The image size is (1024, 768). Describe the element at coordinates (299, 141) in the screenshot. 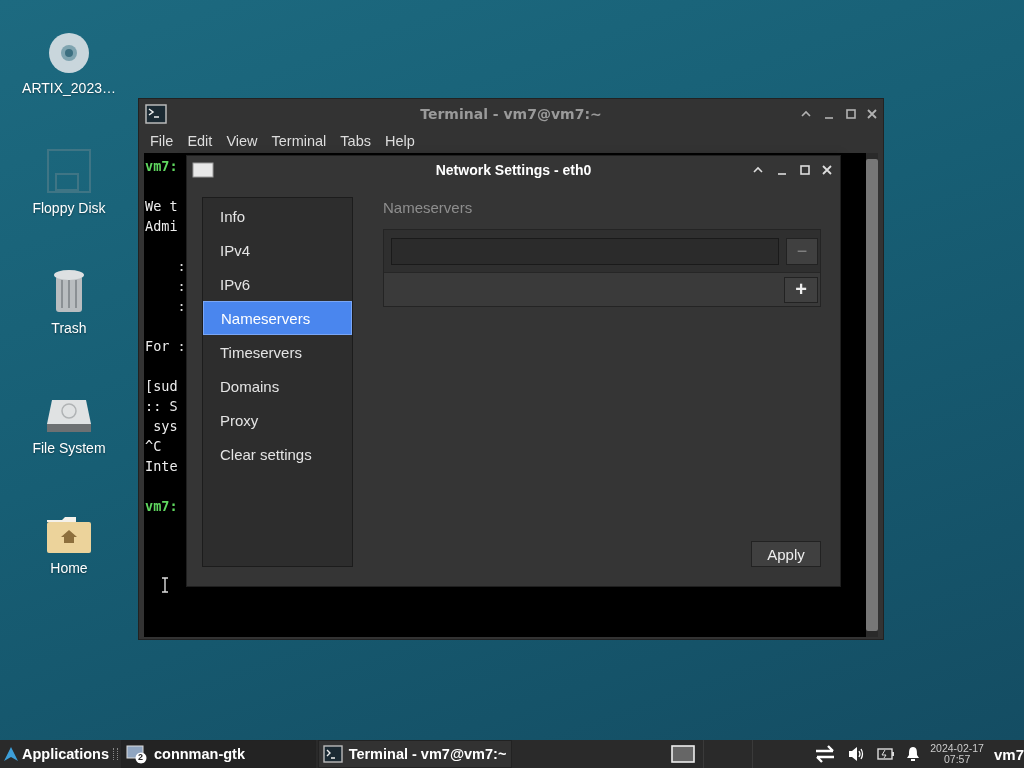

I see `menu-item: Terminal` at that location.